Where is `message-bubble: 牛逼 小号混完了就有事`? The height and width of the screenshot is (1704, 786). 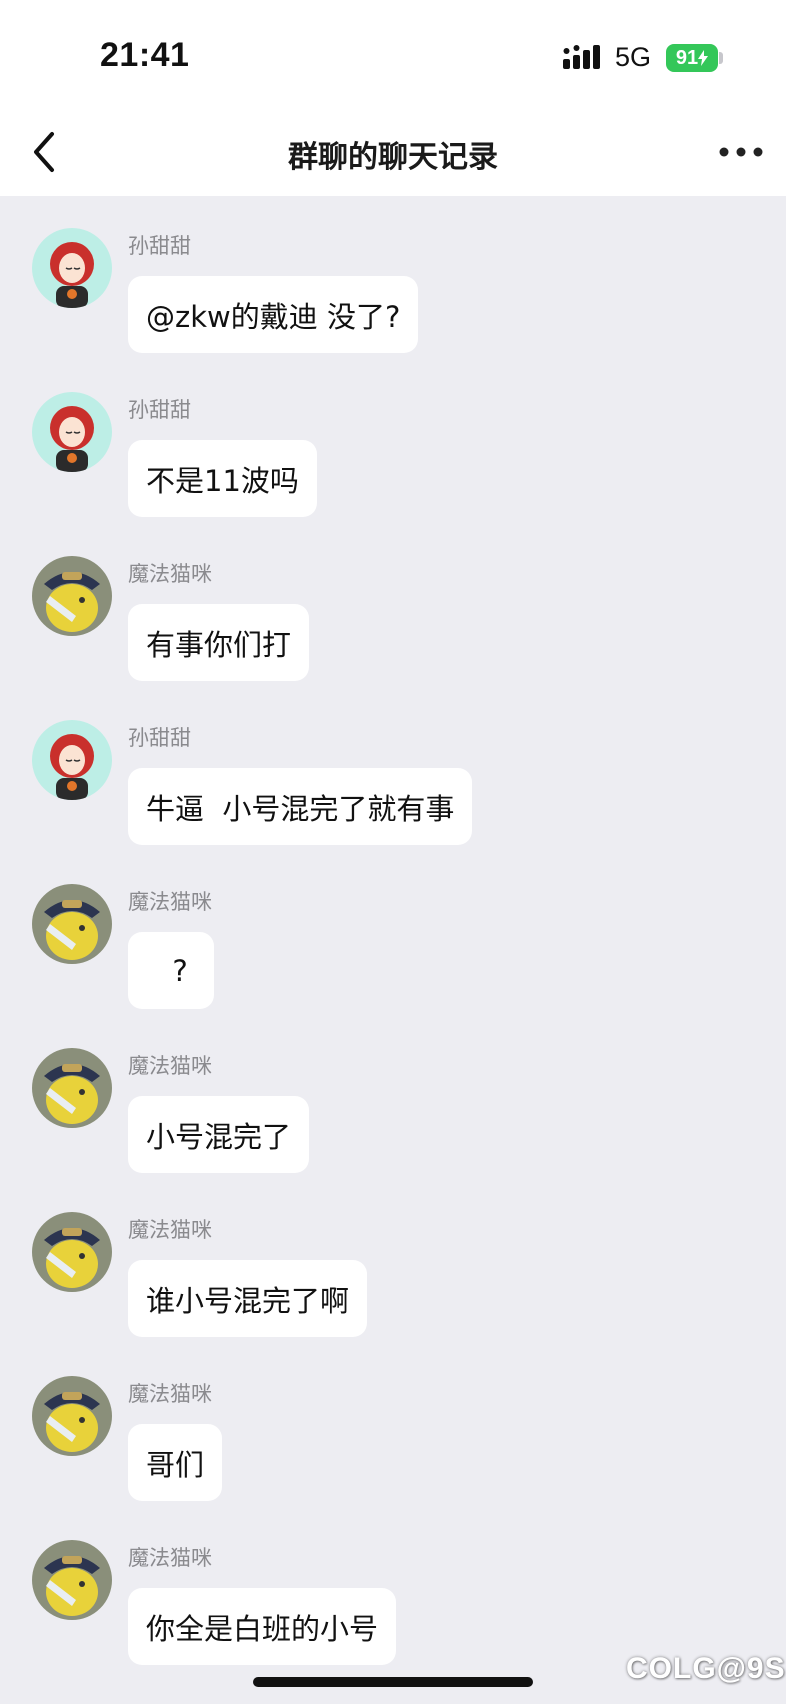 message-bubble: 牛逼 小号混完了就有事 is located at coordinates (300, 806).